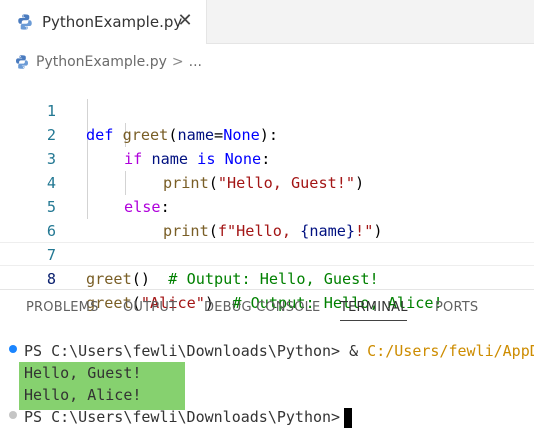  What do you see at coordinates (51, 279) in the screenshot?
I see `line-number: 8` at bounding box center [51, 279].